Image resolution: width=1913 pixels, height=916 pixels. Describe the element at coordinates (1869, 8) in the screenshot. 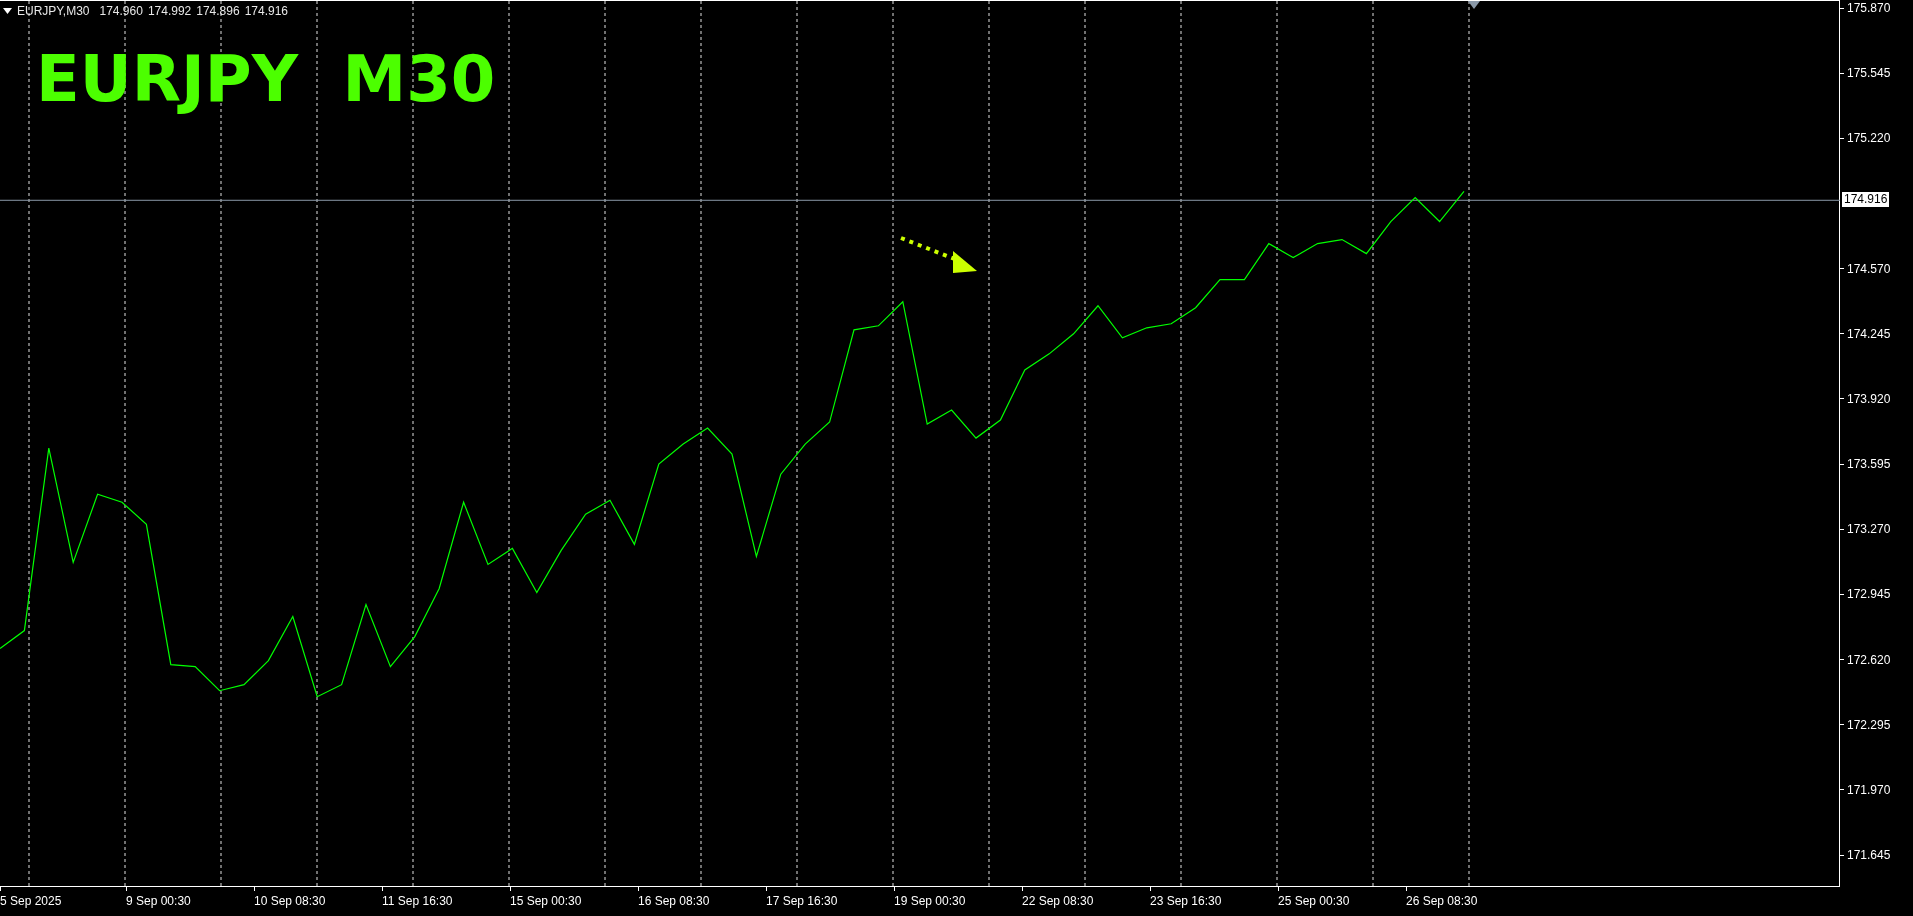

I see `price-axis-label: 175.870` at that location.